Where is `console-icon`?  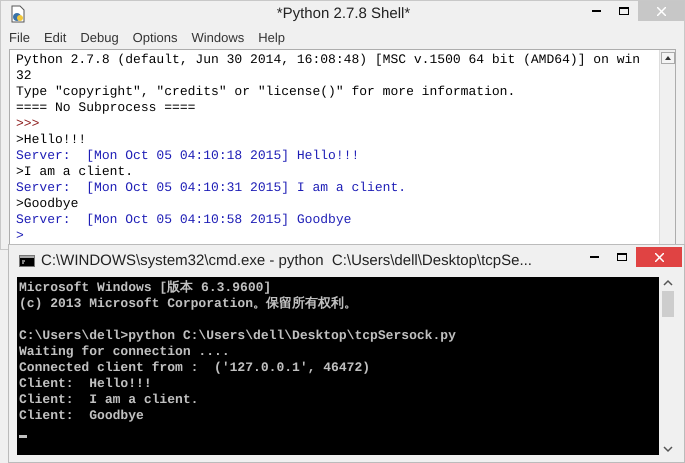 console-icon is located at coordinates (27, 261).